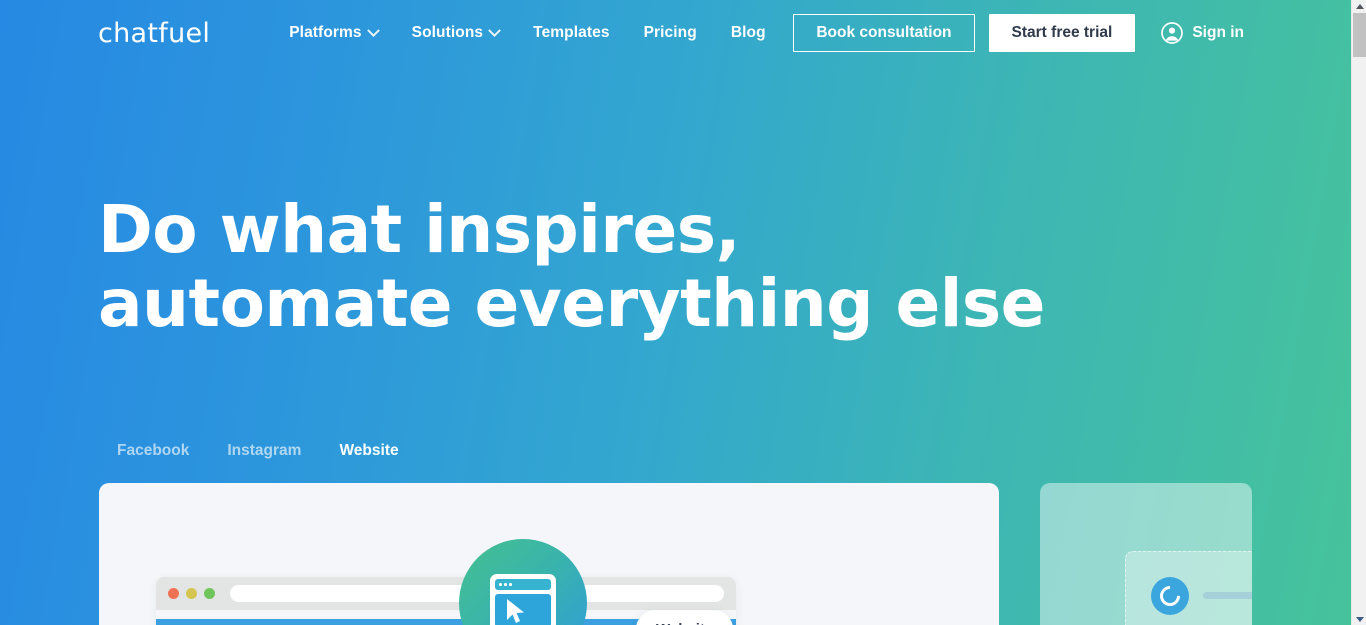  I want to click on c-letter-shape, so click(1170, 596).